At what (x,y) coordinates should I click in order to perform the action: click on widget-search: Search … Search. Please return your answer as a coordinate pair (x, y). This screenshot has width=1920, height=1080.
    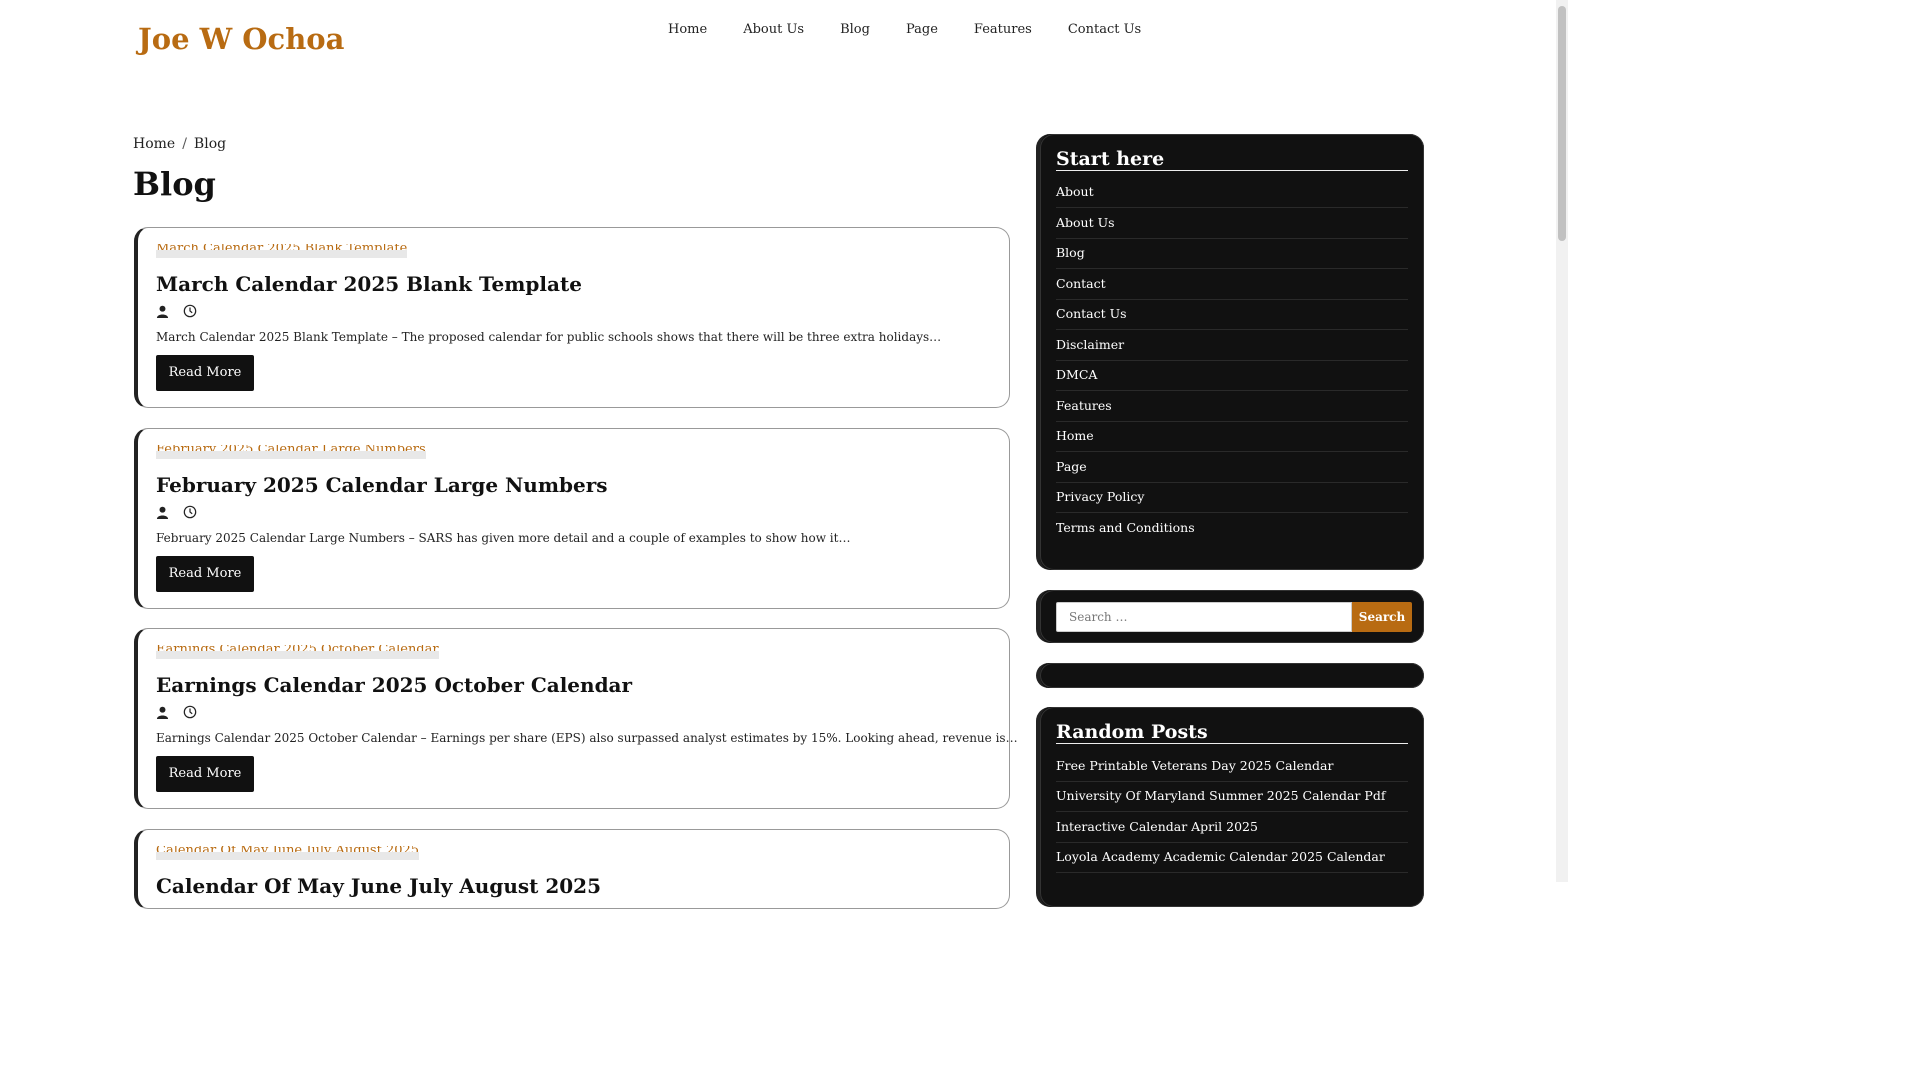
    Looking at the image, I should click on (1230, 616).